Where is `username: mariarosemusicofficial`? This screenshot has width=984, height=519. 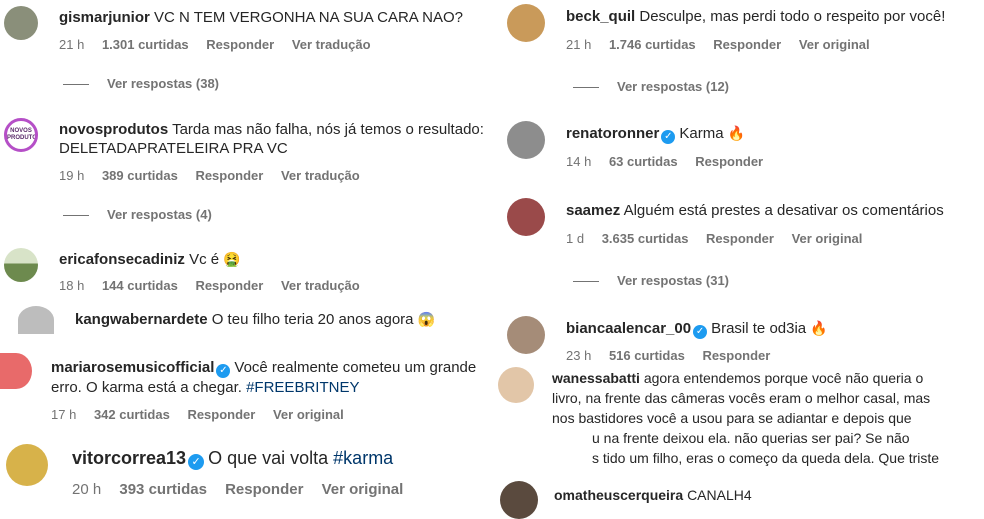 username: mariarosemusicofficial is located at coordinates (132, 367).